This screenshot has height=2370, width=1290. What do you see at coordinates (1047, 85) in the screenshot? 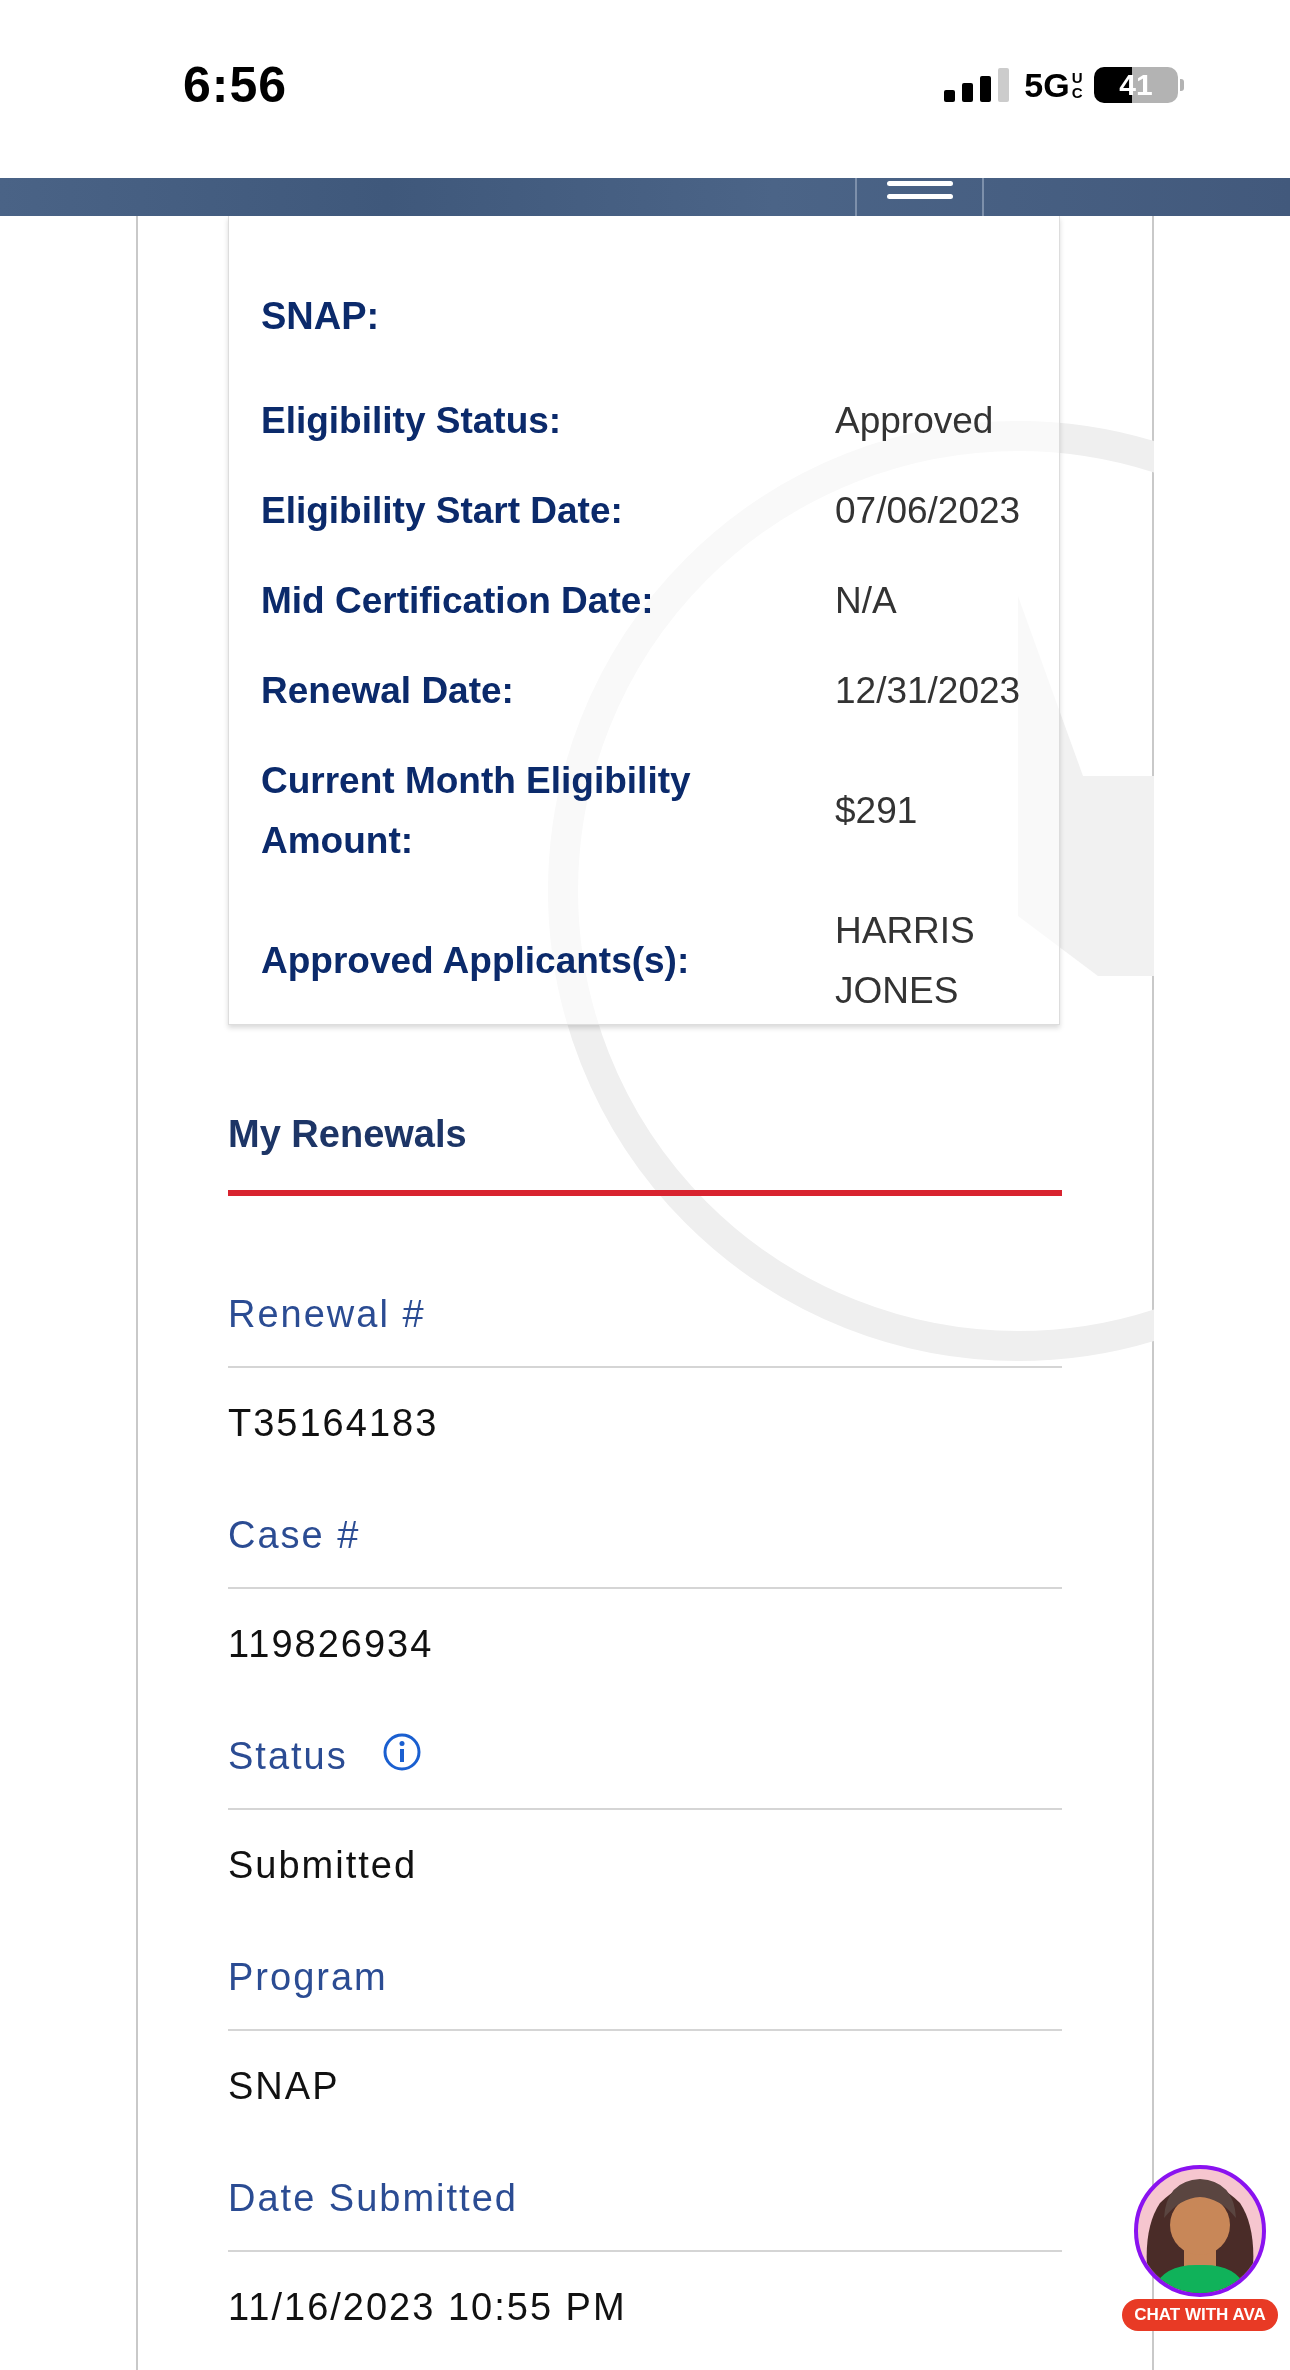
I see `network-label: 5G` at bounding box center [1047, 85].